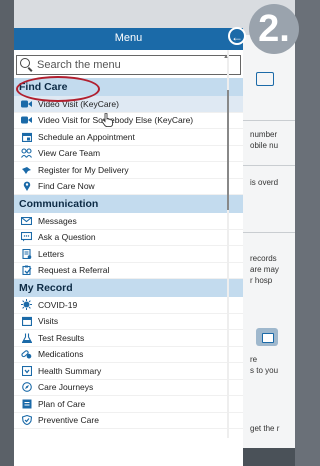 This screenshot has height=466, width=320. What do you see at coordinates (128, 238) in the screenshot?
I see `menu-item-ask-question: Ask a Question` at bounding box center [128, 238].